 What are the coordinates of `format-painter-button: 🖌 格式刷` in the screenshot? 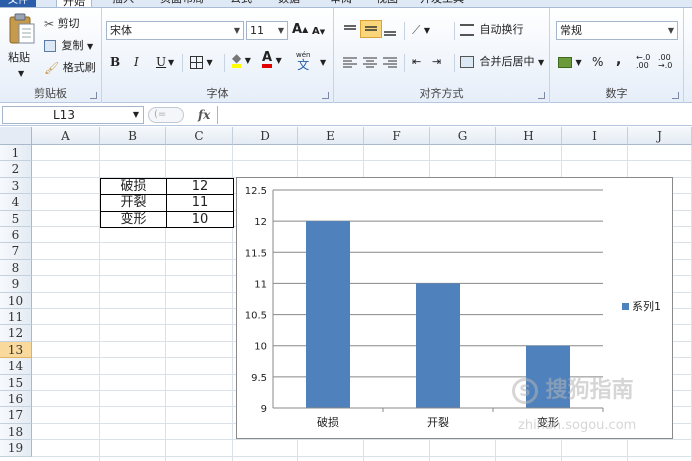 It's located at (70, 68).